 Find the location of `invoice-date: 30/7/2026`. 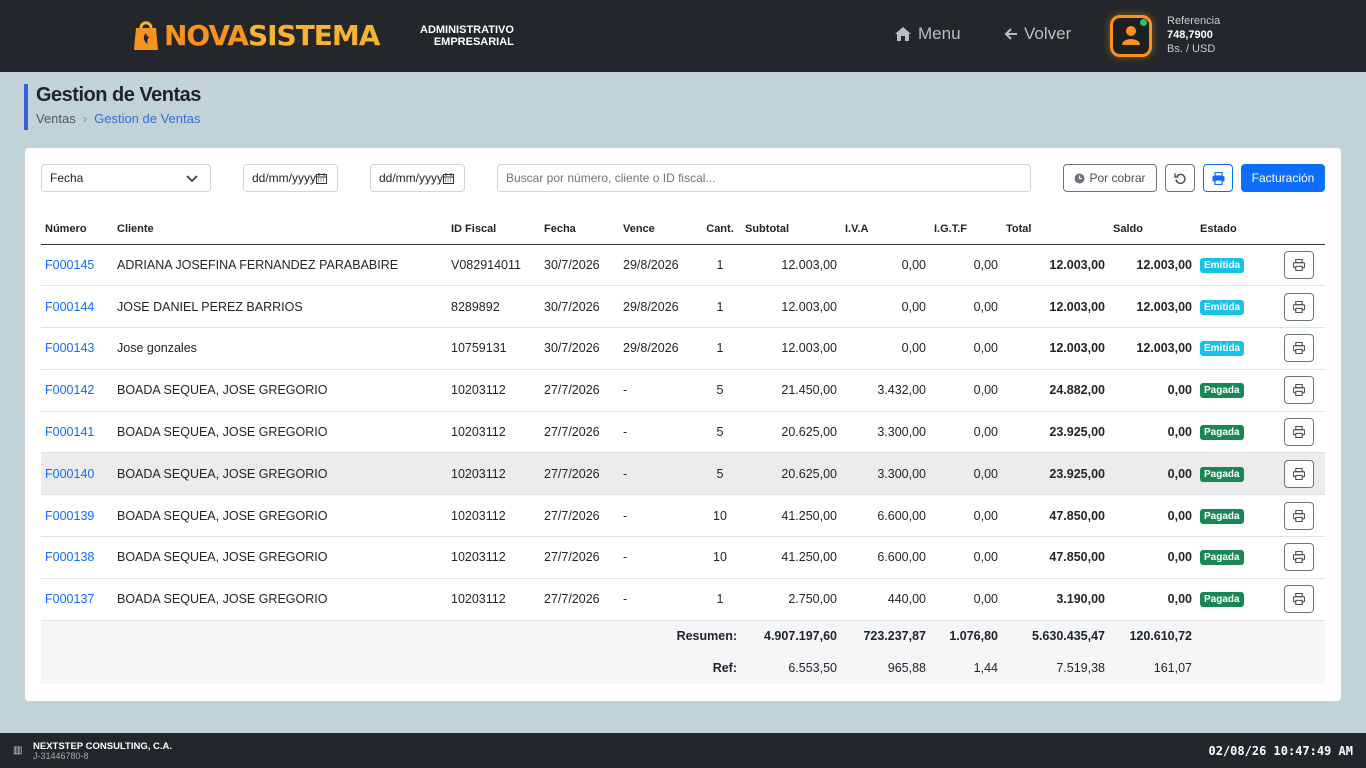

invoice-date: 30/7/2026 is located at coordinates (579, 307).